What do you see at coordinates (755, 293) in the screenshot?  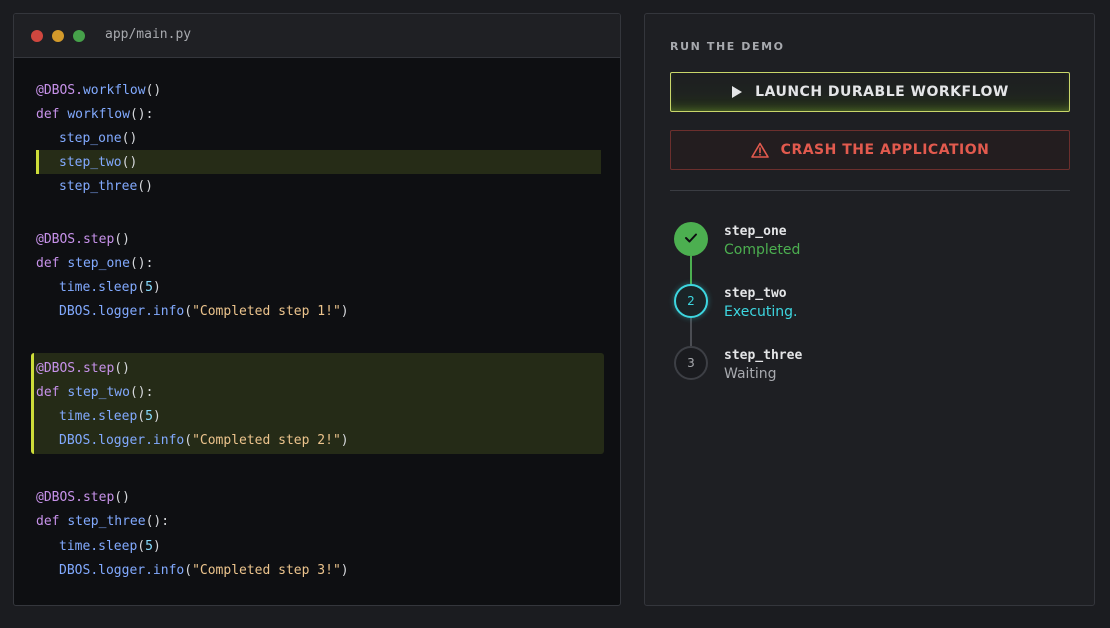 I see `step-two-name: step_two` at bounding box center [755, 293].